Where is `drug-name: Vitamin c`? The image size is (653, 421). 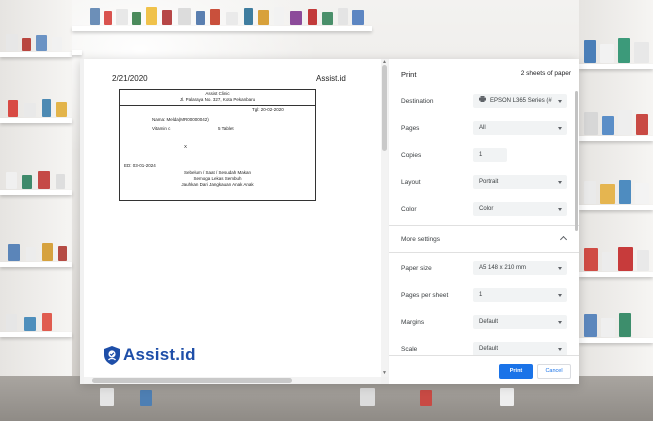
drug-name: Vitamin c is located at coordinates (161, 128).